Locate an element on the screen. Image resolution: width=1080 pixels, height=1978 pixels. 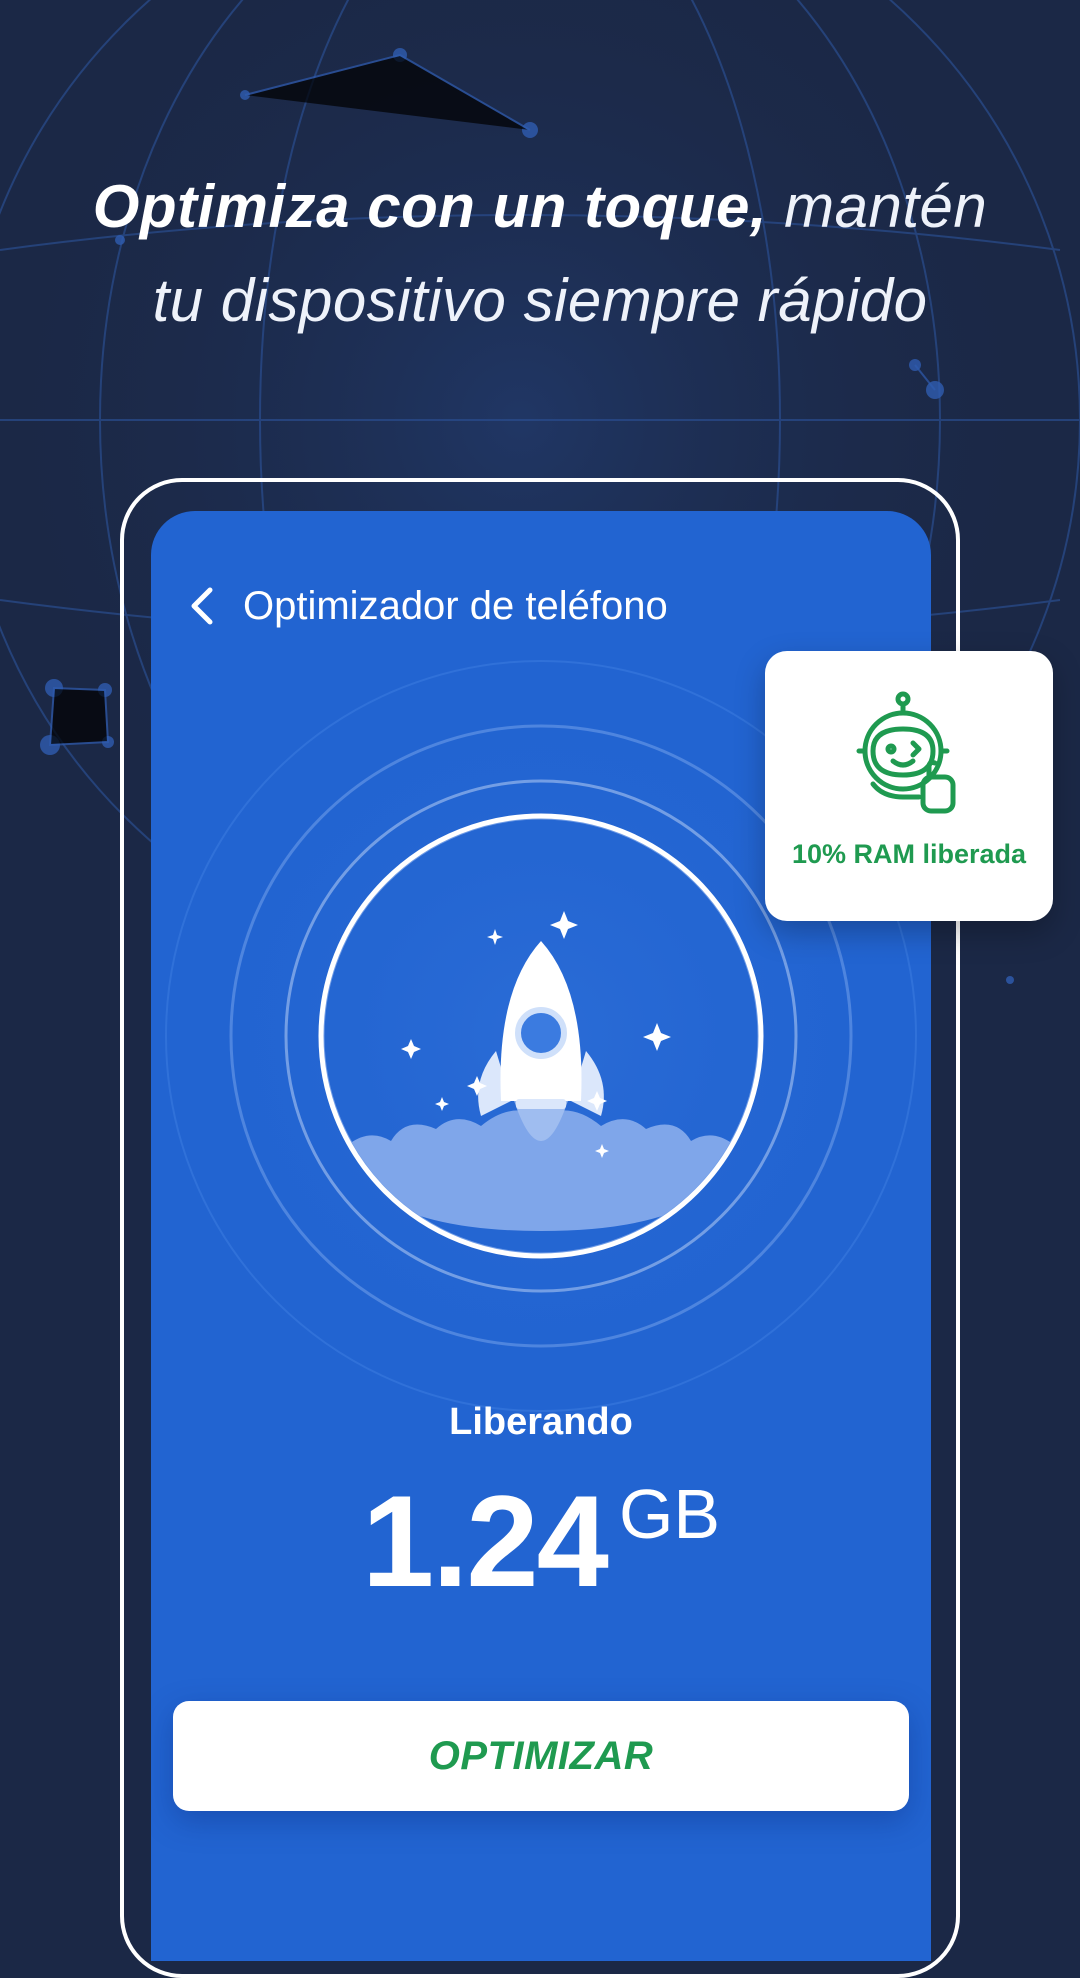
status-label: Liberando is located at coordinates (541, 1422).